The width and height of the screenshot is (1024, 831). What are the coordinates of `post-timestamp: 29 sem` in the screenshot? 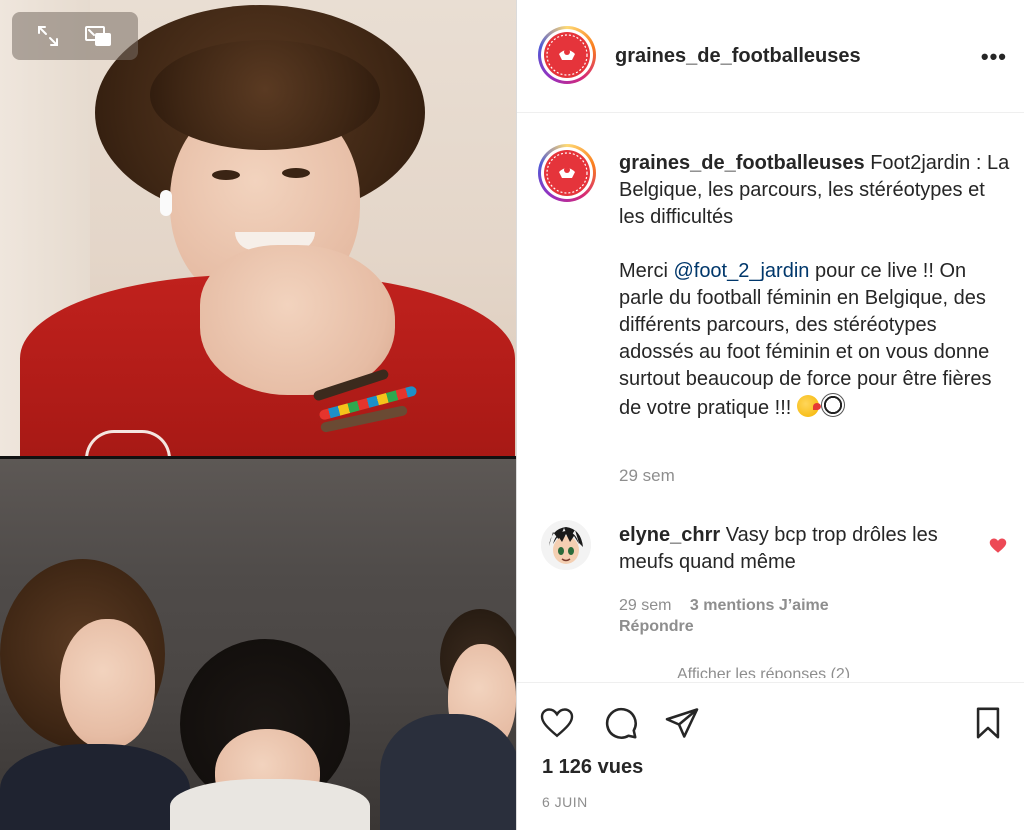 It's located at (647, 476).